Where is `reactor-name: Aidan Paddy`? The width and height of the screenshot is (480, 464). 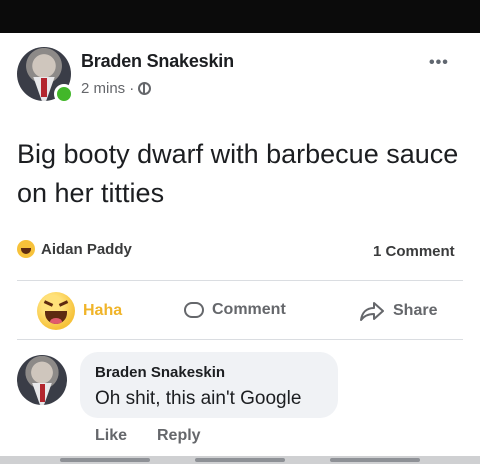
reactor-name: Aidan Paddy is located at coordinates (86, 249).